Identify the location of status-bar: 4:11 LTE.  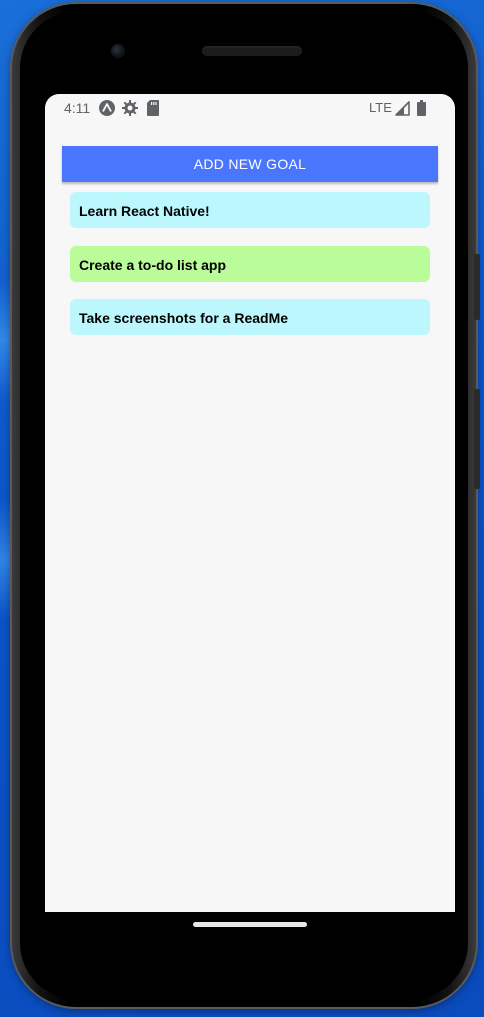
(250, 109).